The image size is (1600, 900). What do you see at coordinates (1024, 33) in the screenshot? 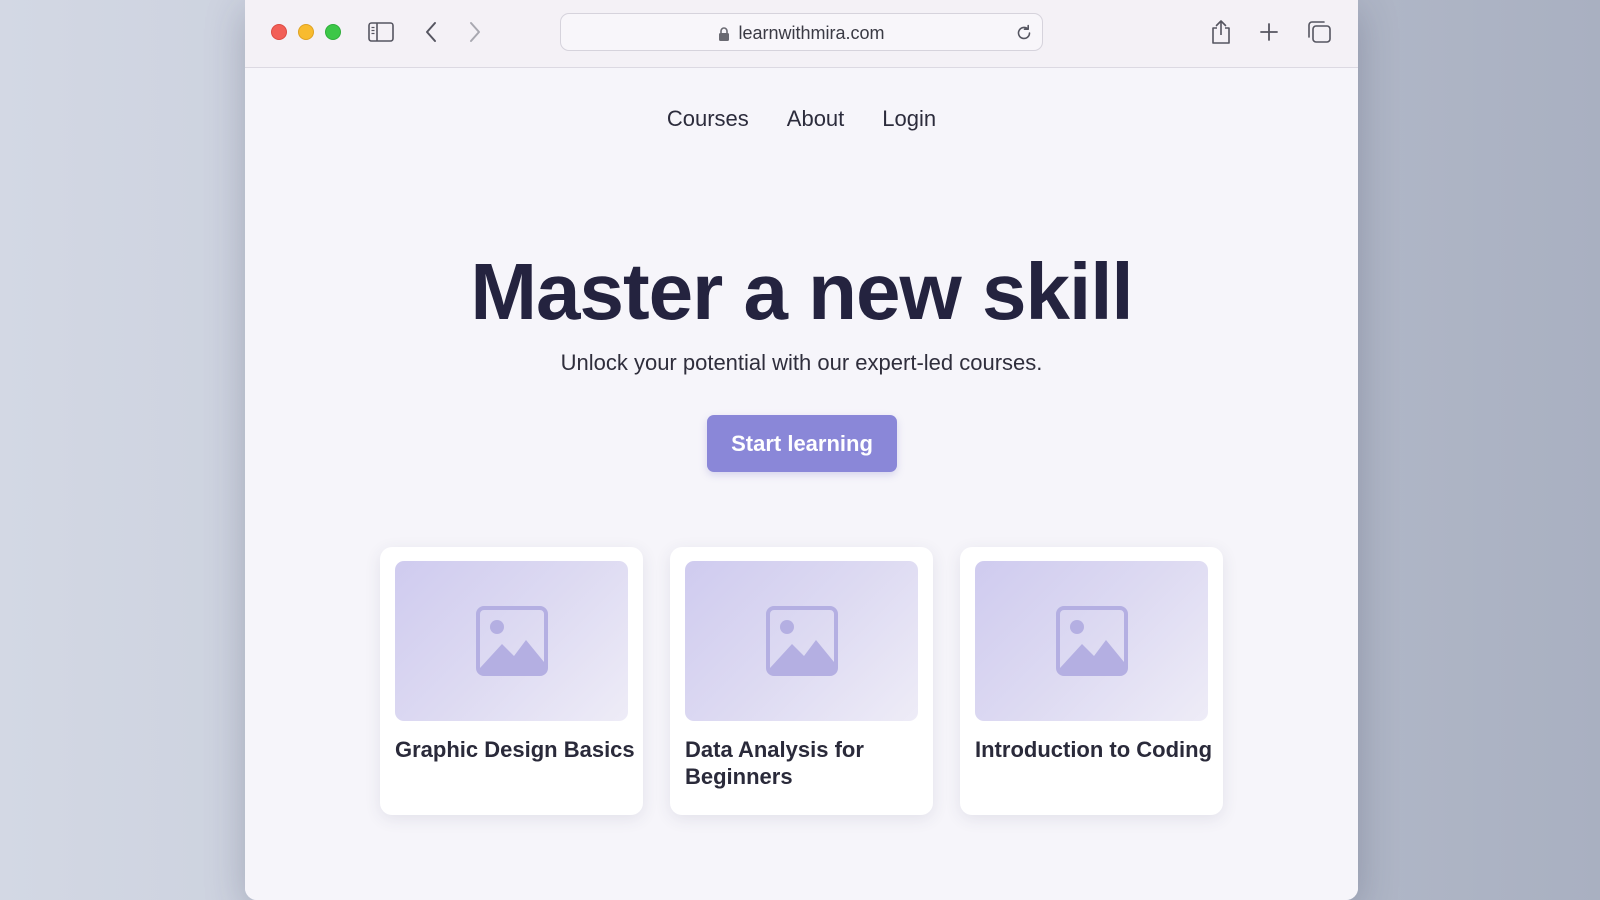
I see `reload-icon` at bounding box center [1024, 33].